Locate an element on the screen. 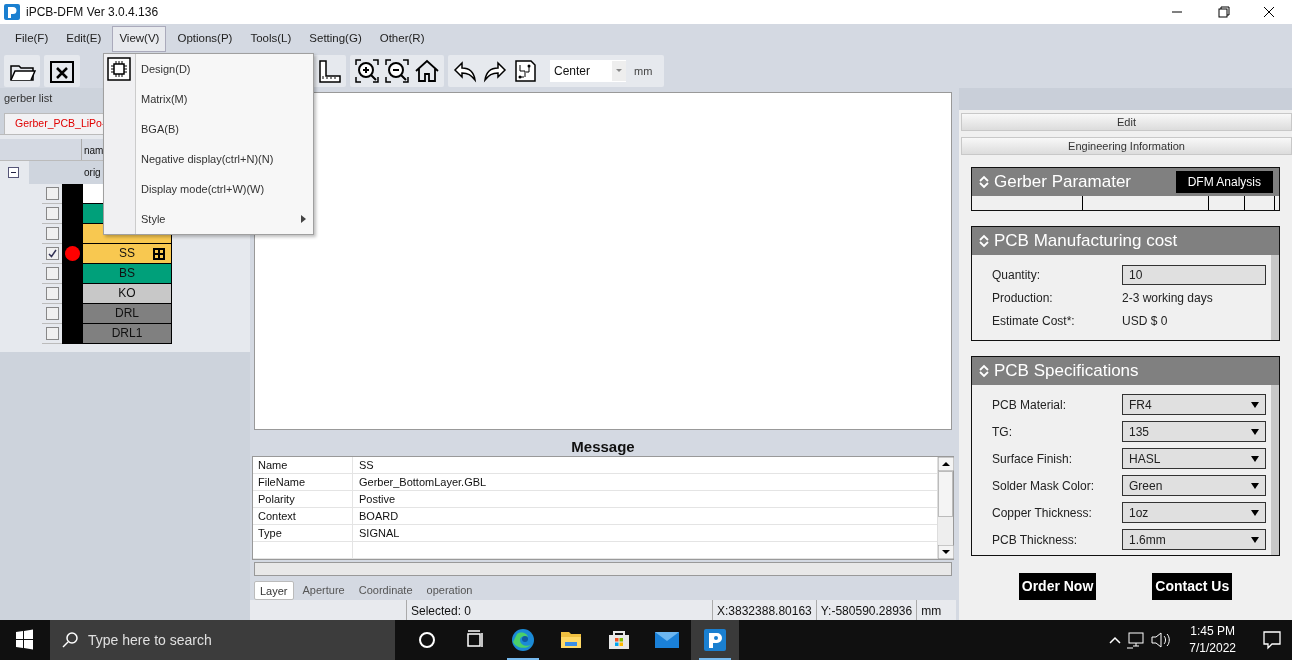 This screenshot has width=1292, height=660. quantity-field: 10 is located at coordinates (1194, 274).